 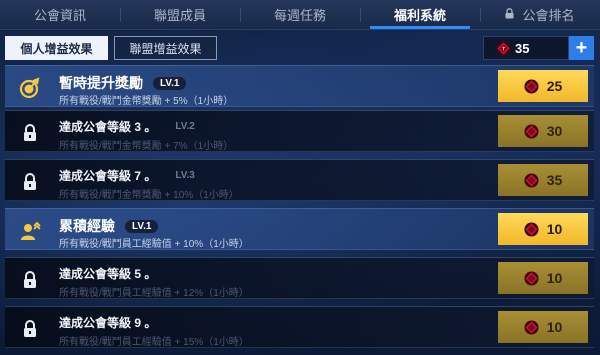 What do you see at coordinates (543, 86) in the screenshot?
I see `activate-perk-button: 25` at bounding box center [543, 86].